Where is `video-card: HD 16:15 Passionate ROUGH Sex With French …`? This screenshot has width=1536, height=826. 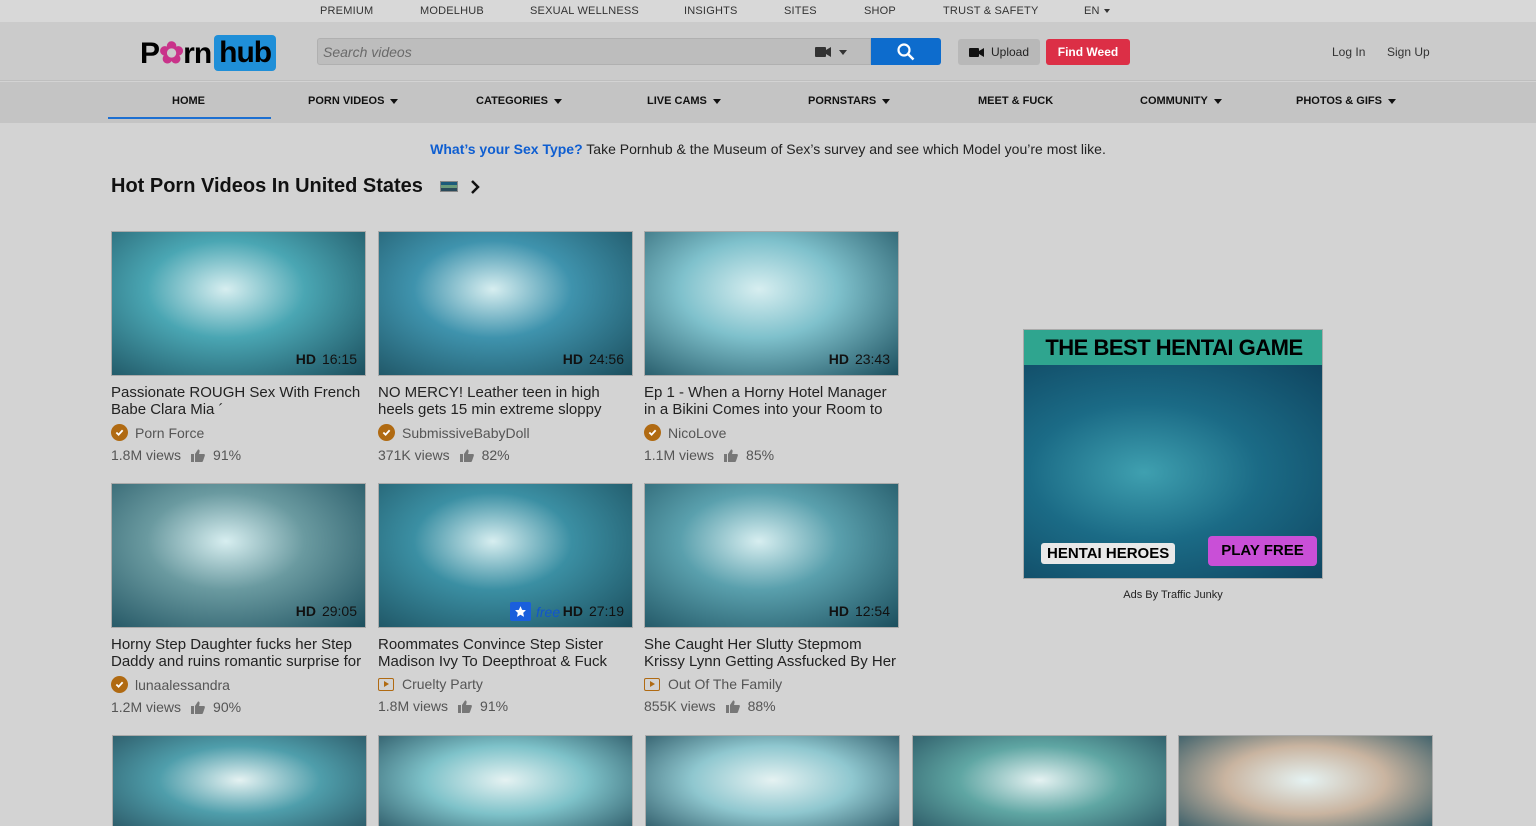
video-card: HD 16:15 Passionate ROUGH Sex With French … is located at coordinates (239, 347).